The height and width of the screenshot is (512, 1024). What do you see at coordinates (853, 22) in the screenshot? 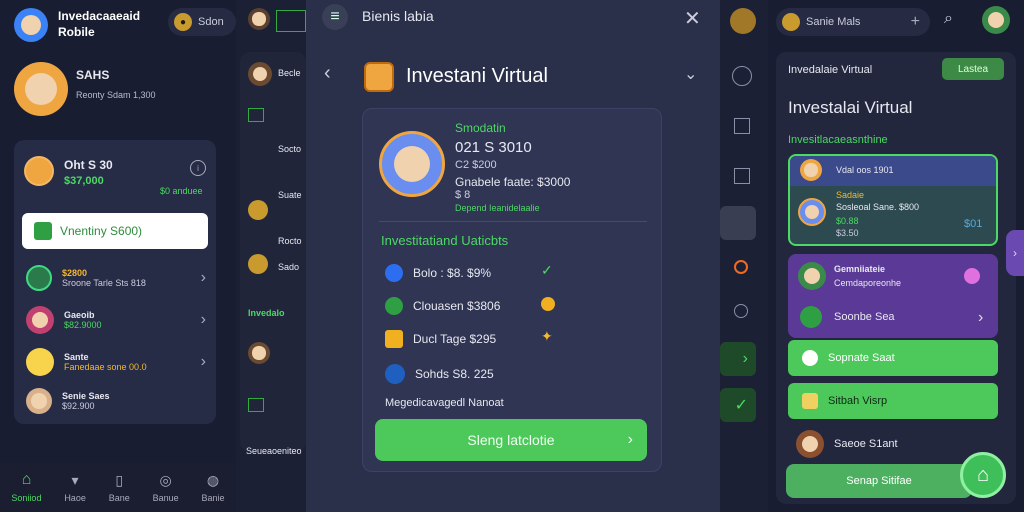
I see `search-pill: Sanie Mals +` at bounding box center [853, 22].